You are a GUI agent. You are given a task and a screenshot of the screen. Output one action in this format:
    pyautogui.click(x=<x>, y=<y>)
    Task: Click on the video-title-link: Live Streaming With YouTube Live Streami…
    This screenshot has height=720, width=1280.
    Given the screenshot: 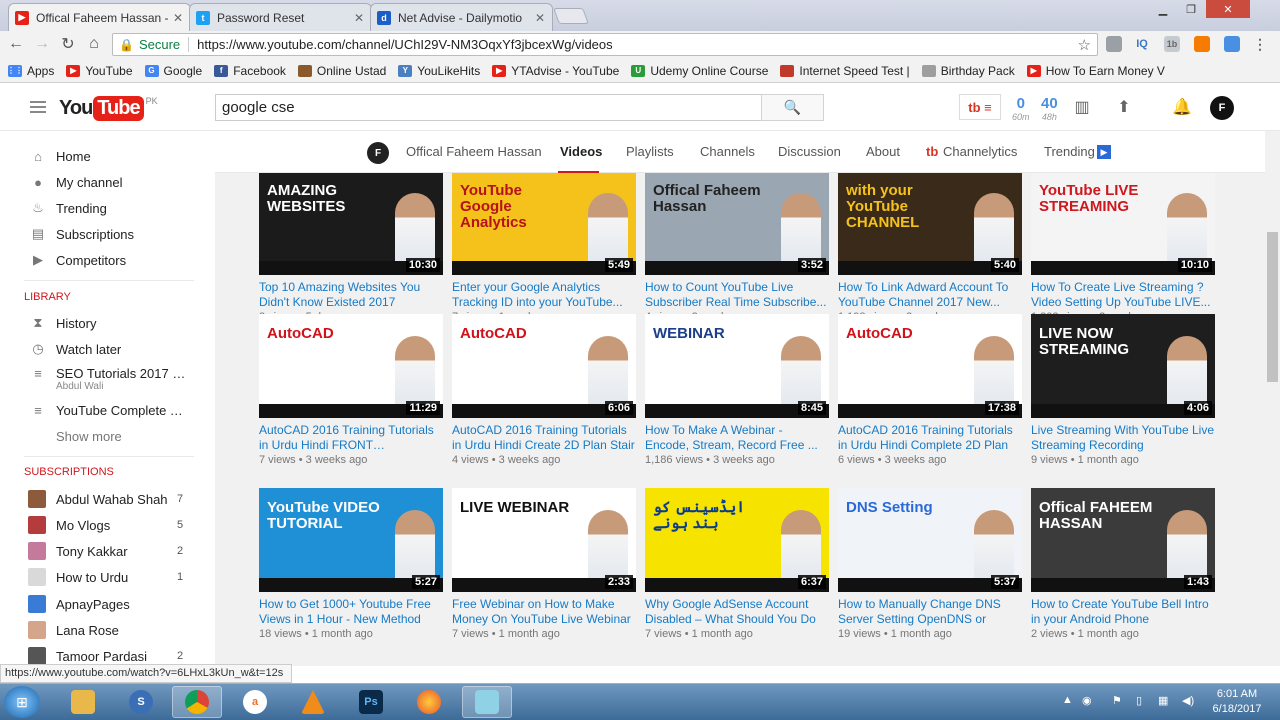 What is the action you would take?
    pyautogui.click(x=1123, y=438)
    